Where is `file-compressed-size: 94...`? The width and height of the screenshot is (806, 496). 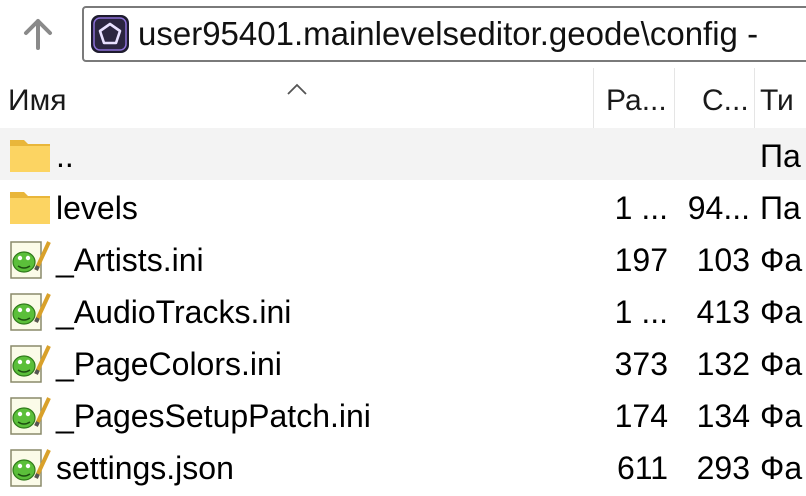
file-compressed-size: 94... is located at coordinates (718, 208).